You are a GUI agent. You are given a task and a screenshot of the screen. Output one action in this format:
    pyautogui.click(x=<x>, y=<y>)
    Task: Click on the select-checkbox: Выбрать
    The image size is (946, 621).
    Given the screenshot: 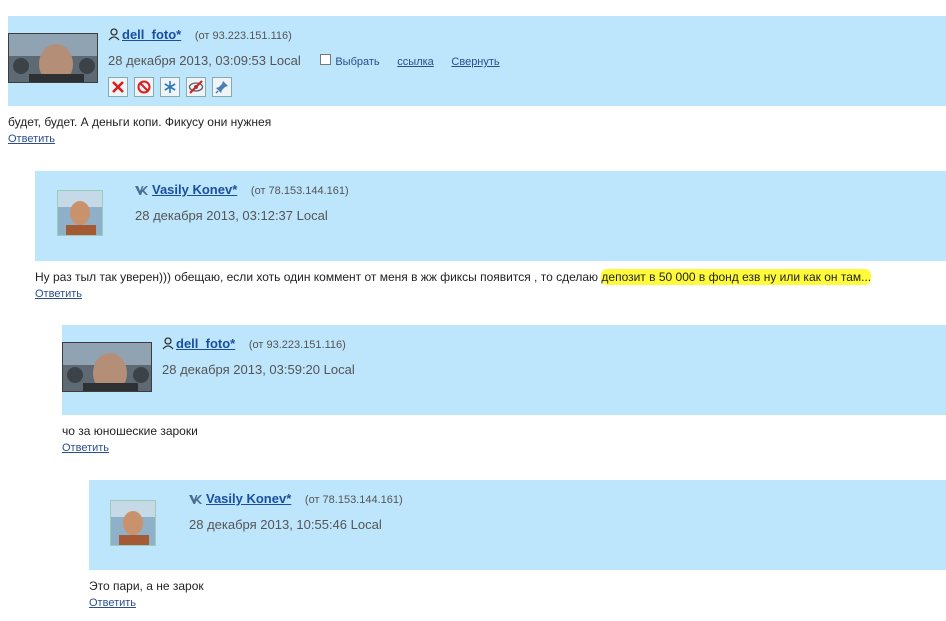 What is the action you would take?
    pyautogui.click(x=350, y=61)
    